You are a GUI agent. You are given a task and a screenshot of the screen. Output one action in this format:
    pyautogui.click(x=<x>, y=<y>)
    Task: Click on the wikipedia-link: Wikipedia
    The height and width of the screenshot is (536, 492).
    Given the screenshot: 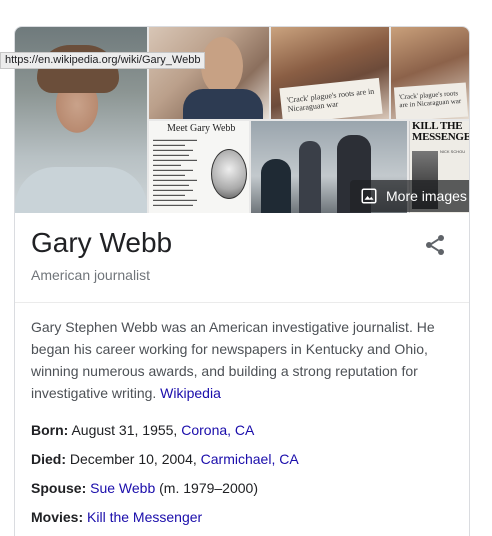 What is the action you would take?
    pyautogui.click(x=190, y=393)
    